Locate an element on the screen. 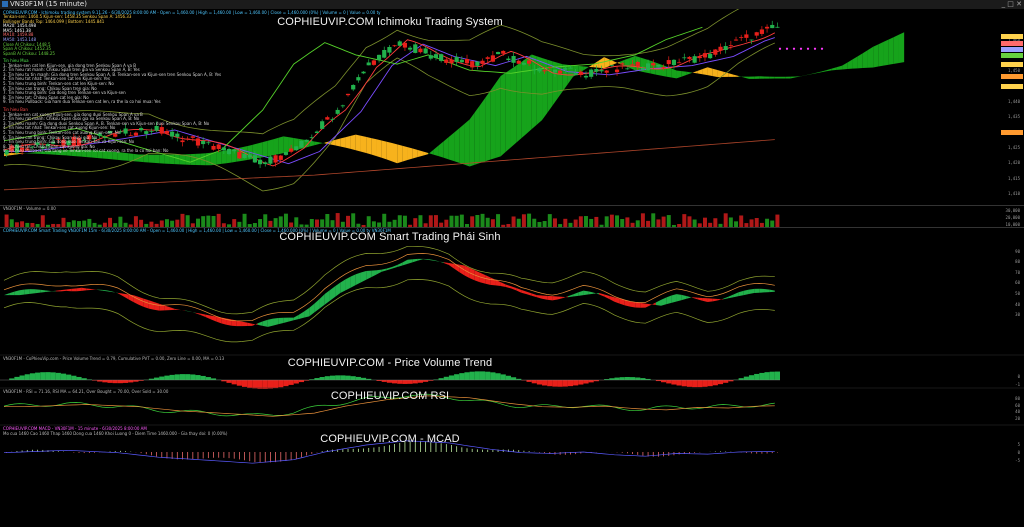 The image size is (1024, 527). window-controls: _ □ ✕ is located at coordinates (1012, 4).